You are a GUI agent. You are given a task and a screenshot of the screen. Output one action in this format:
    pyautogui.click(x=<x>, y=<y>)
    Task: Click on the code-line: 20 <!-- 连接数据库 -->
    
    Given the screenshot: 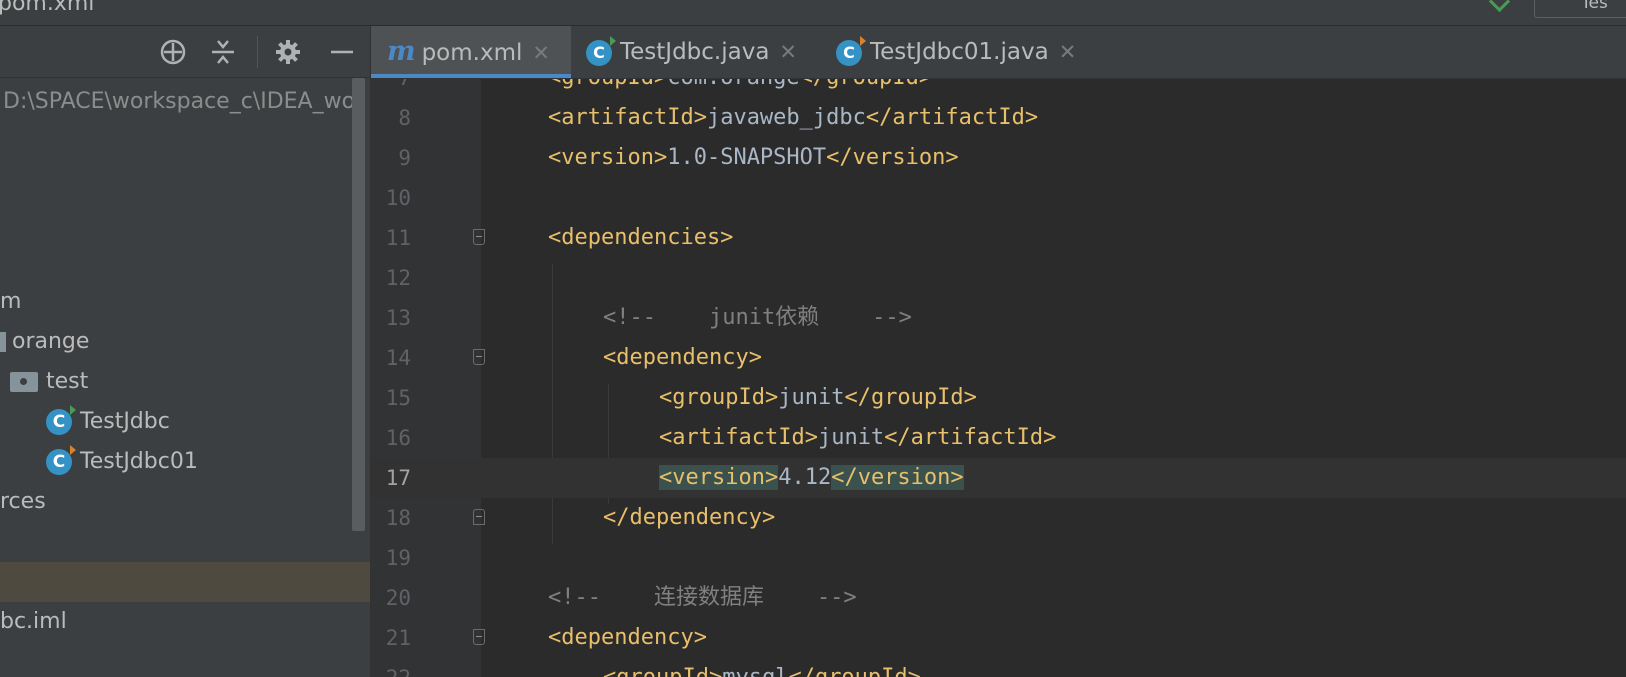 What is the action you would take?
    pyautogui.click(x=621, y=597)
    